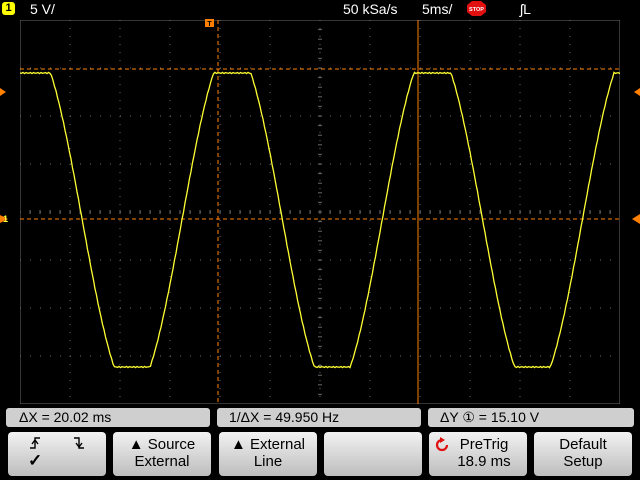 The width and height of the screenshot is (640, 480). I want to click on inv-delta-x-text: 1/ΔX = 49.950 Hz, so click(284, 417).